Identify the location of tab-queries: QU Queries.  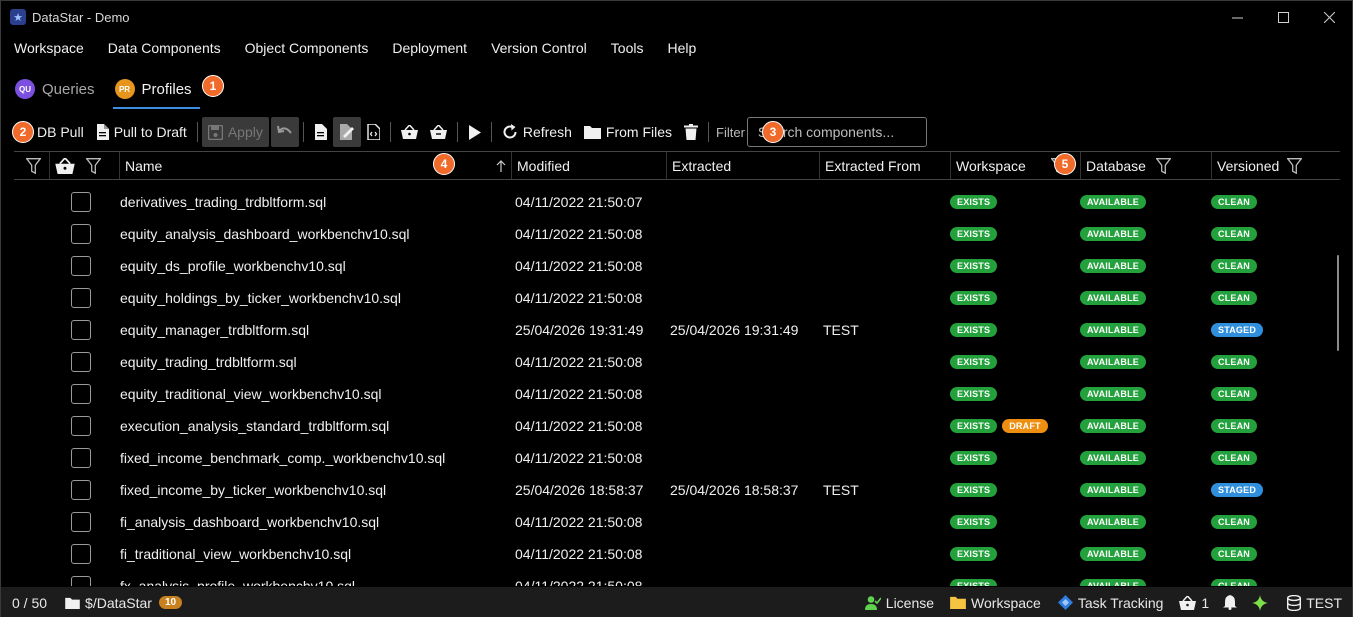
(55, 89).